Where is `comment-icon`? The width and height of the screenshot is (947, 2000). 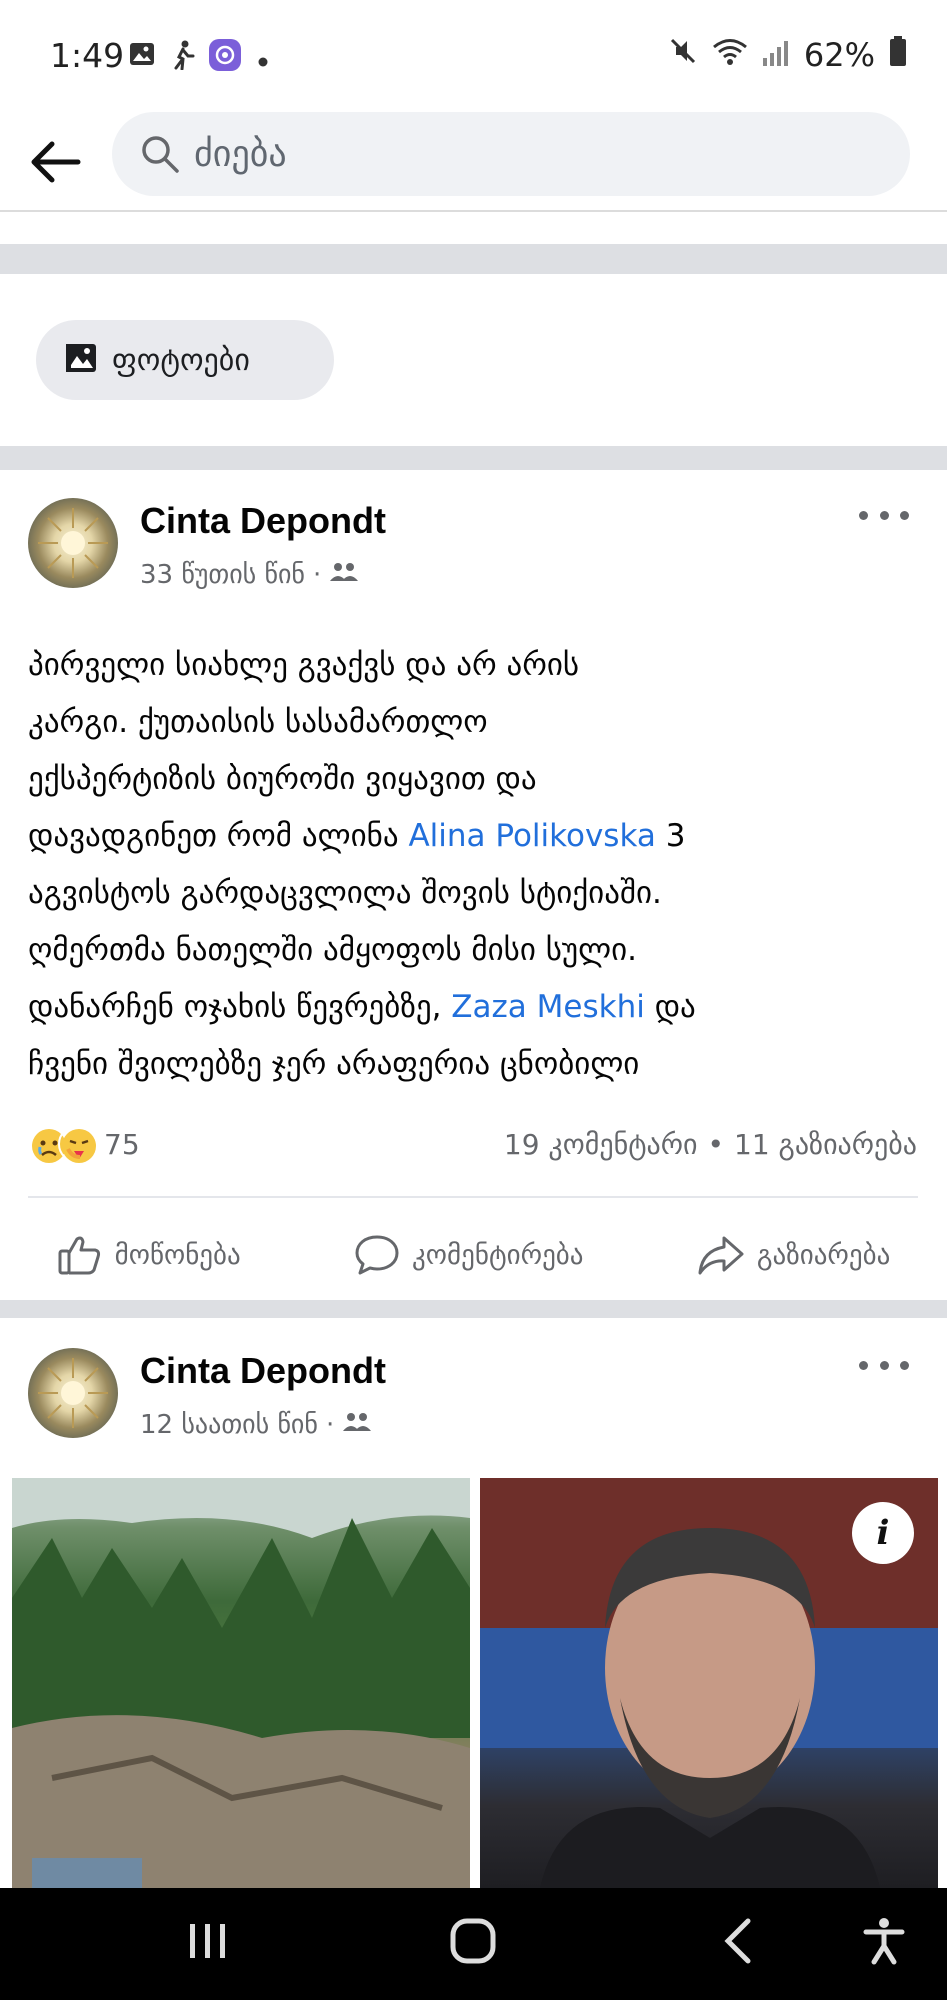 comment-icon is located at coordinates (377, 1255).